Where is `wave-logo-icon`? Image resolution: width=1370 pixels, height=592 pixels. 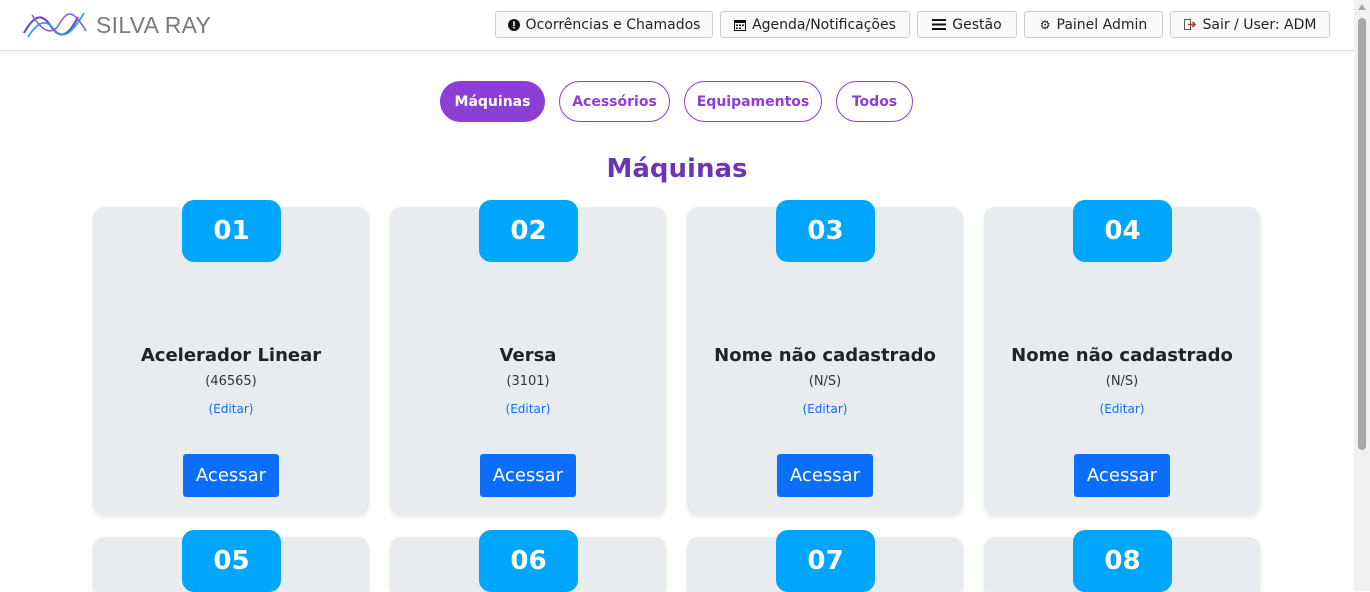 wave-logo-icon is located at coordinates (55, 25).